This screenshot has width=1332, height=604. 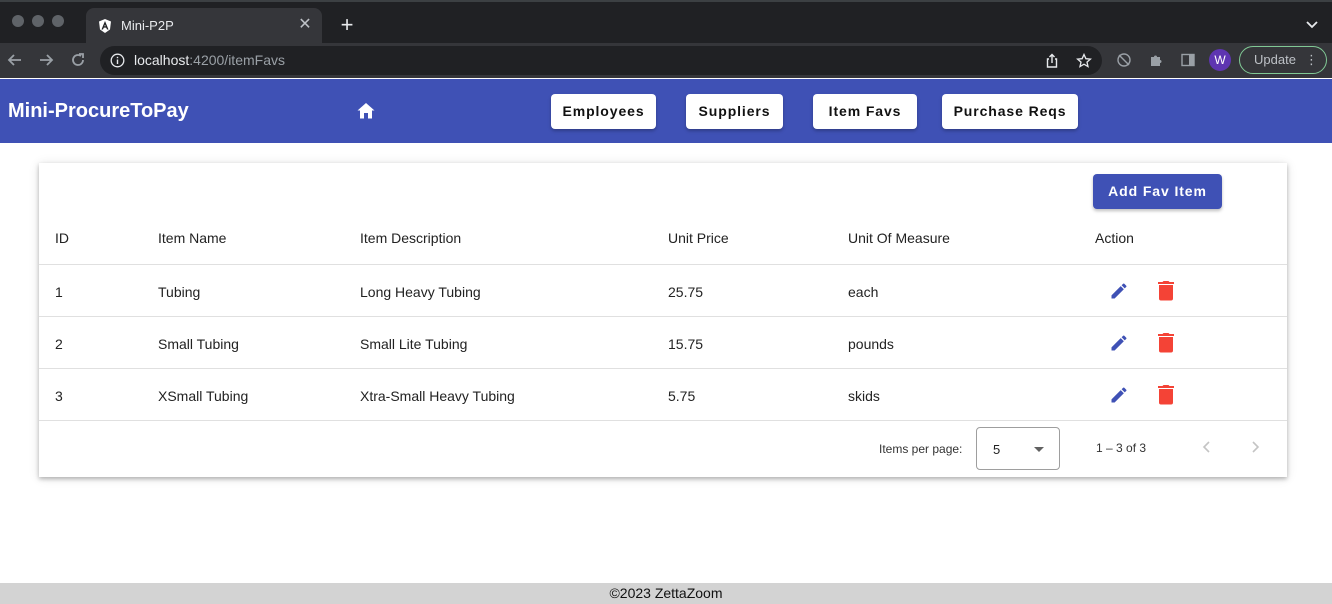 What do you see at coordinates (62, 238) in the screenshot?
I see `column-header-id: ID` at bounding box center [62, 238].